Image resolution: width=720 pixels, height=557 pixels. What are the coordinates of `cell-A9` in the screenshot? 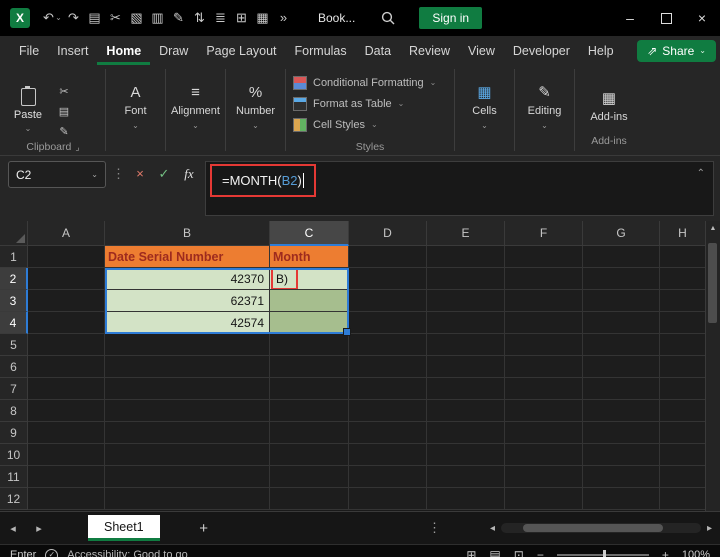 It's located at (66, 433).